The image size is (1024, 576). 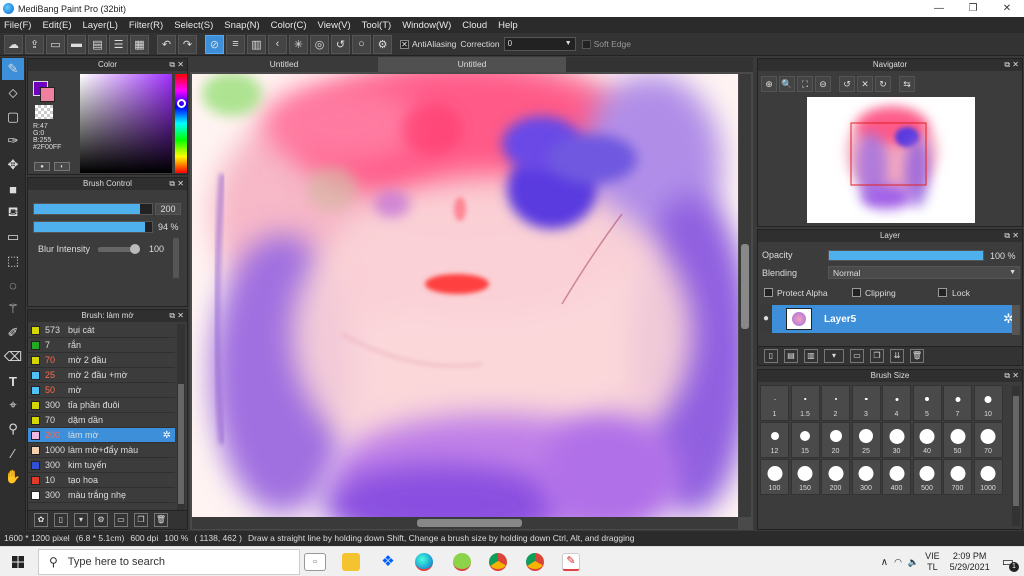 I want to click on taskbar-search-box: ⚲ Type here to search, so click(x=169, y=562).